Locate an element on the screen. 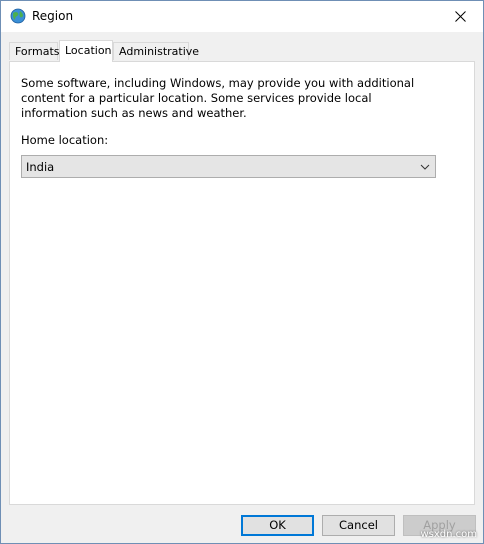  home-location-select: India is located at coordinates (228, 166).